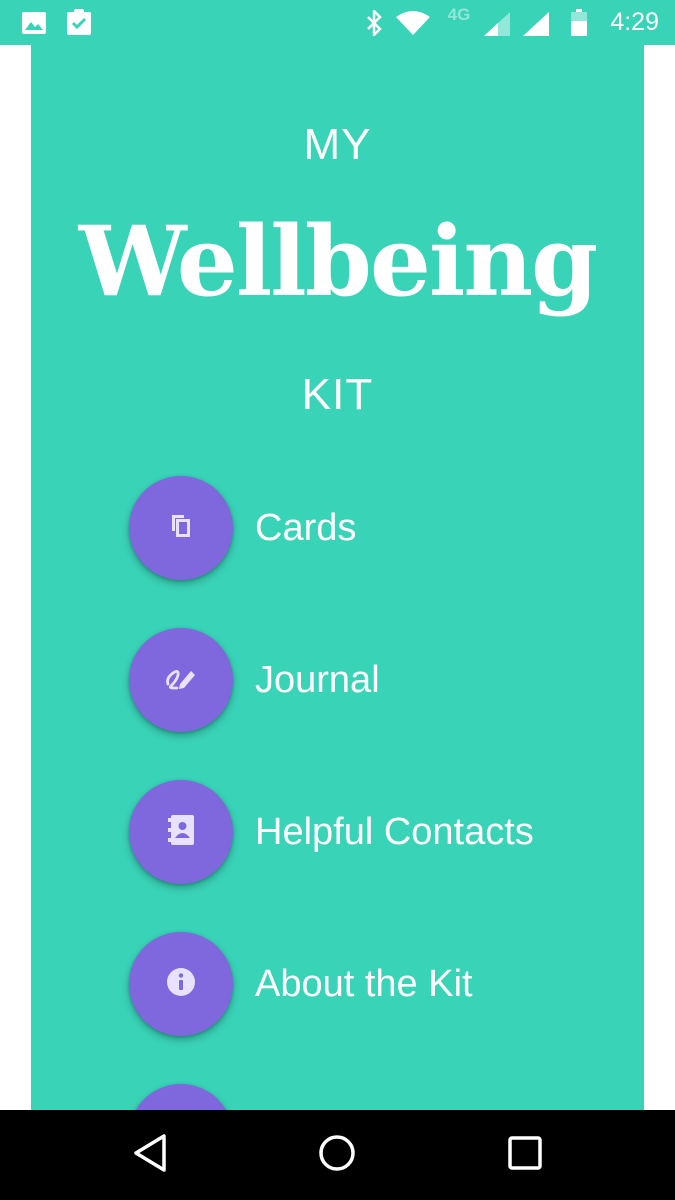 This screenshot has height=1200, width=675. I want to click on bluetooth-icon, so click(374, 23).